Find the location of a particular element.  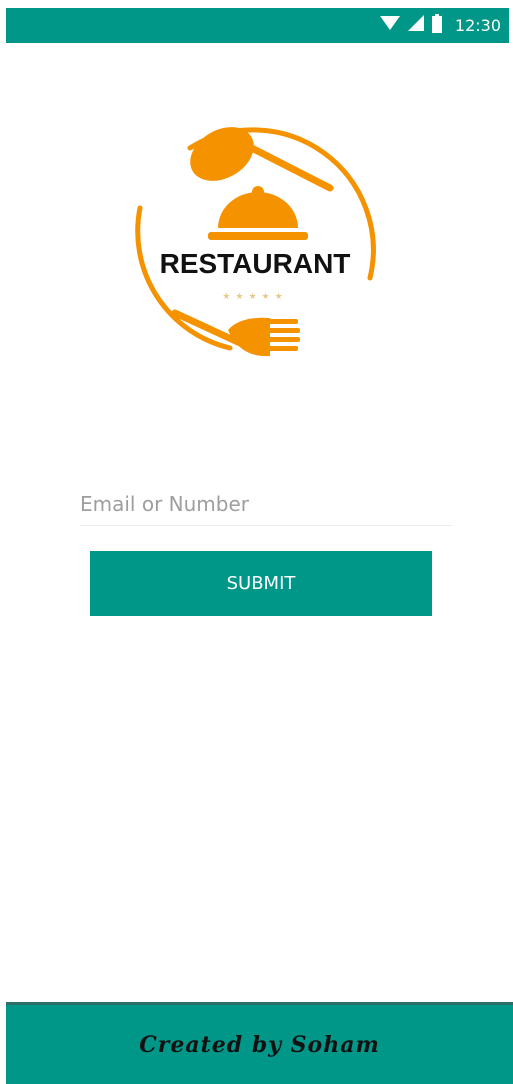

logo-graphic is located at coordinates (255, 242).